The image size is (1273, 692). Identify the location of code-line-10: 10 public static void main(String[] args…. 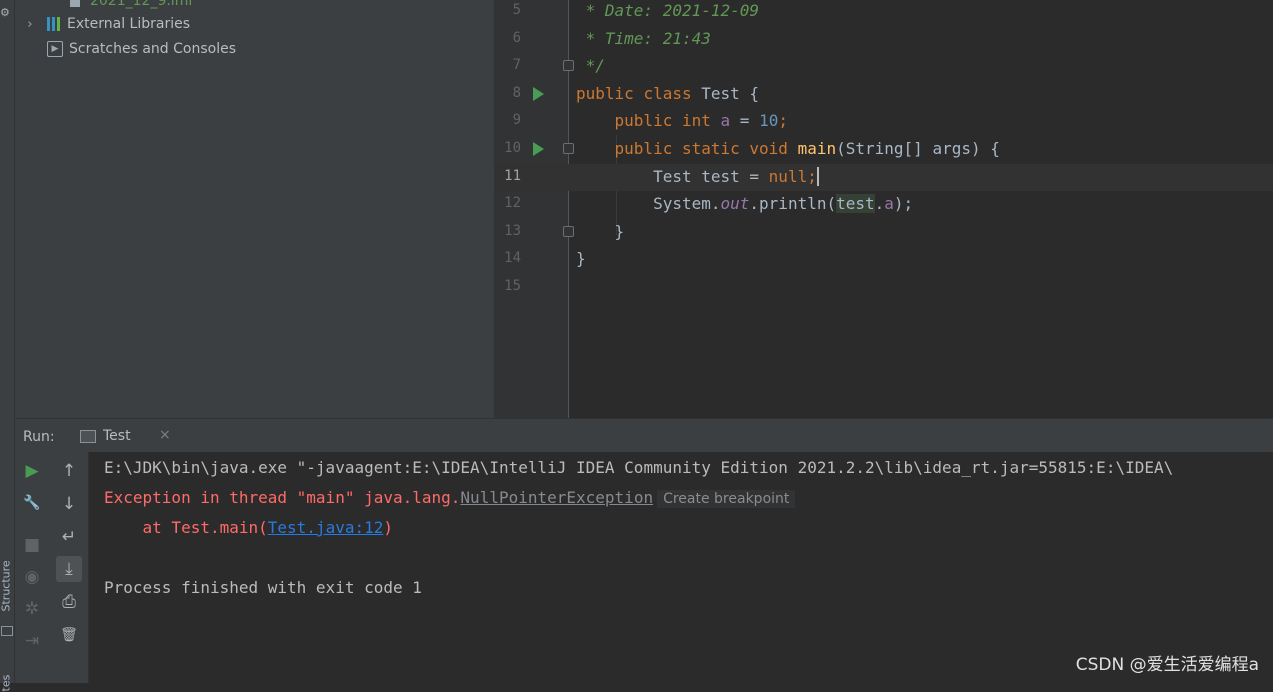
(884, 150).